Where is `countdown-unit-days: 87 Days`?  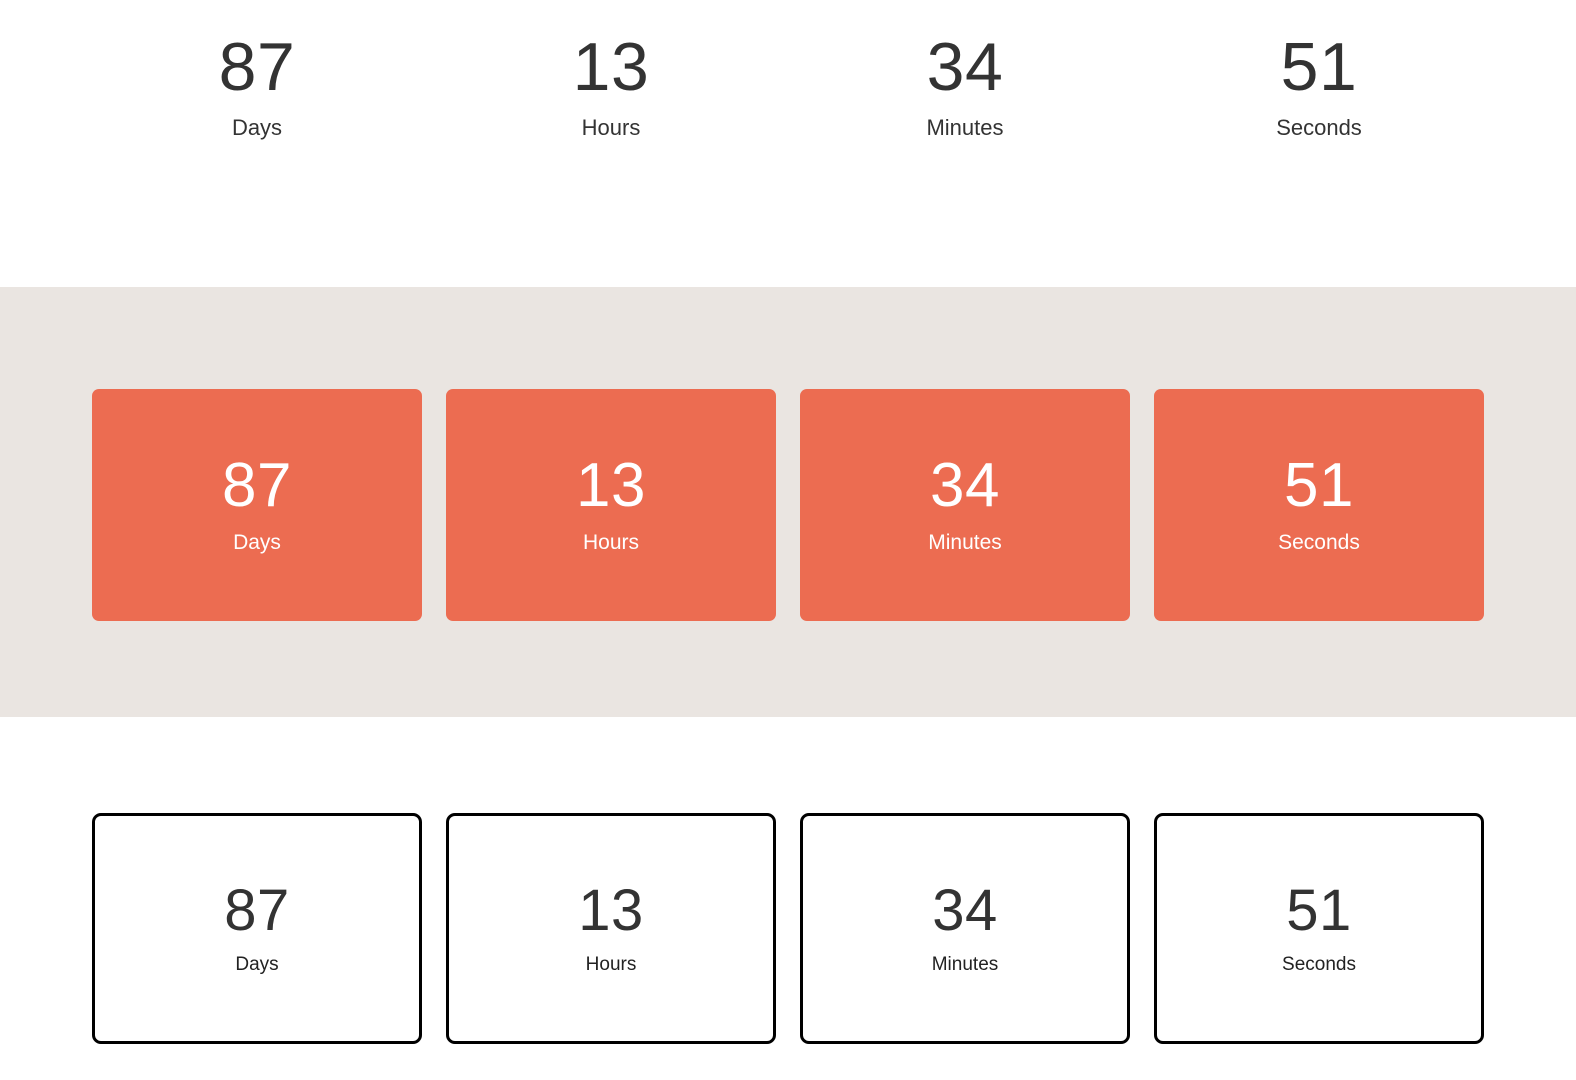
countdown-unit-days: 87 Days is located at coordinates (257, 87).